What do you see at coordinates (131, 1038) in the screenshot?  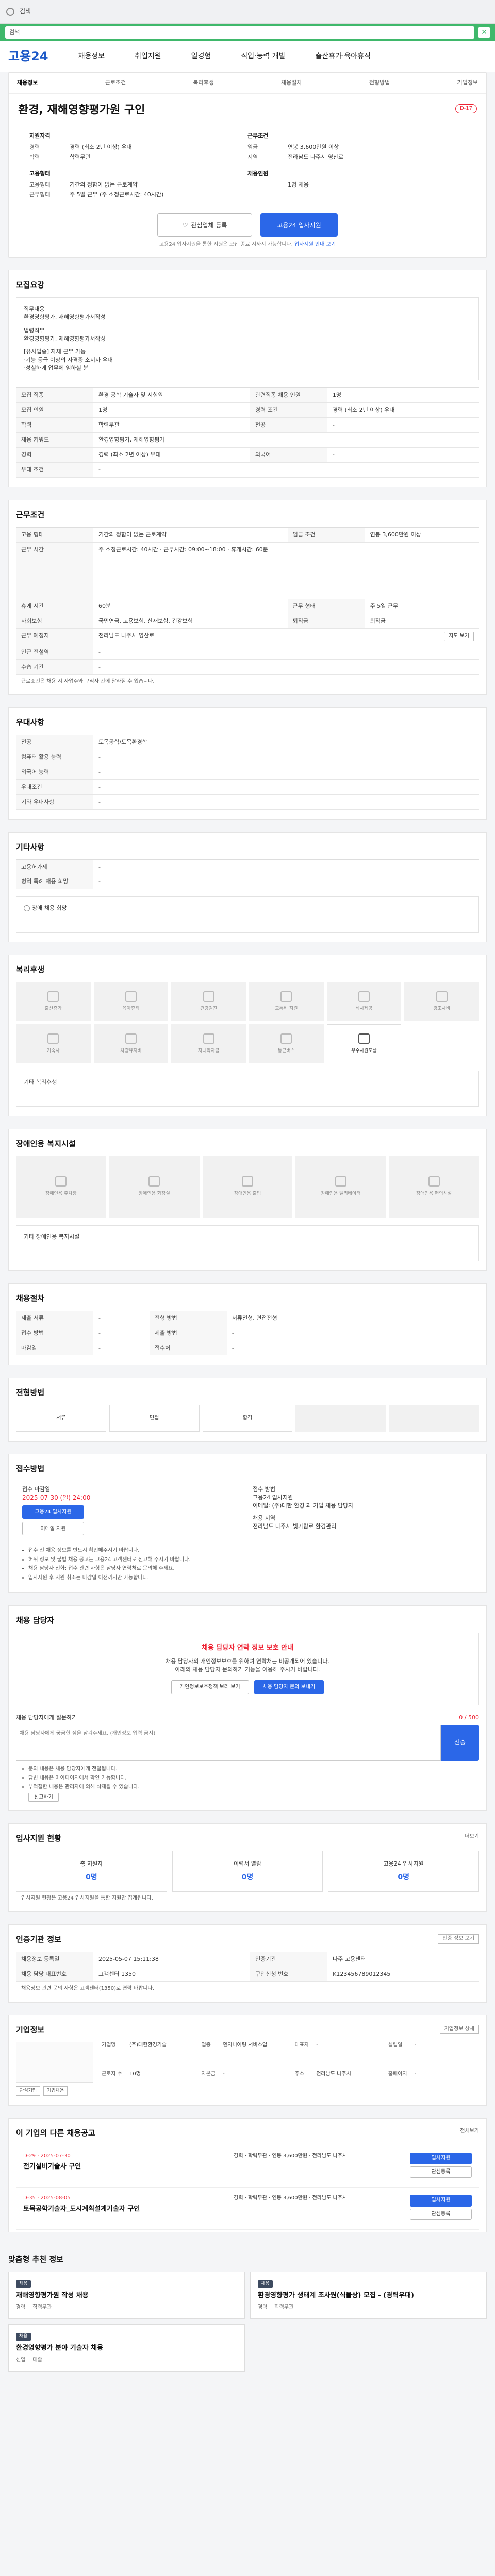 I see `car-icon` at bounding box center [131, 1038].